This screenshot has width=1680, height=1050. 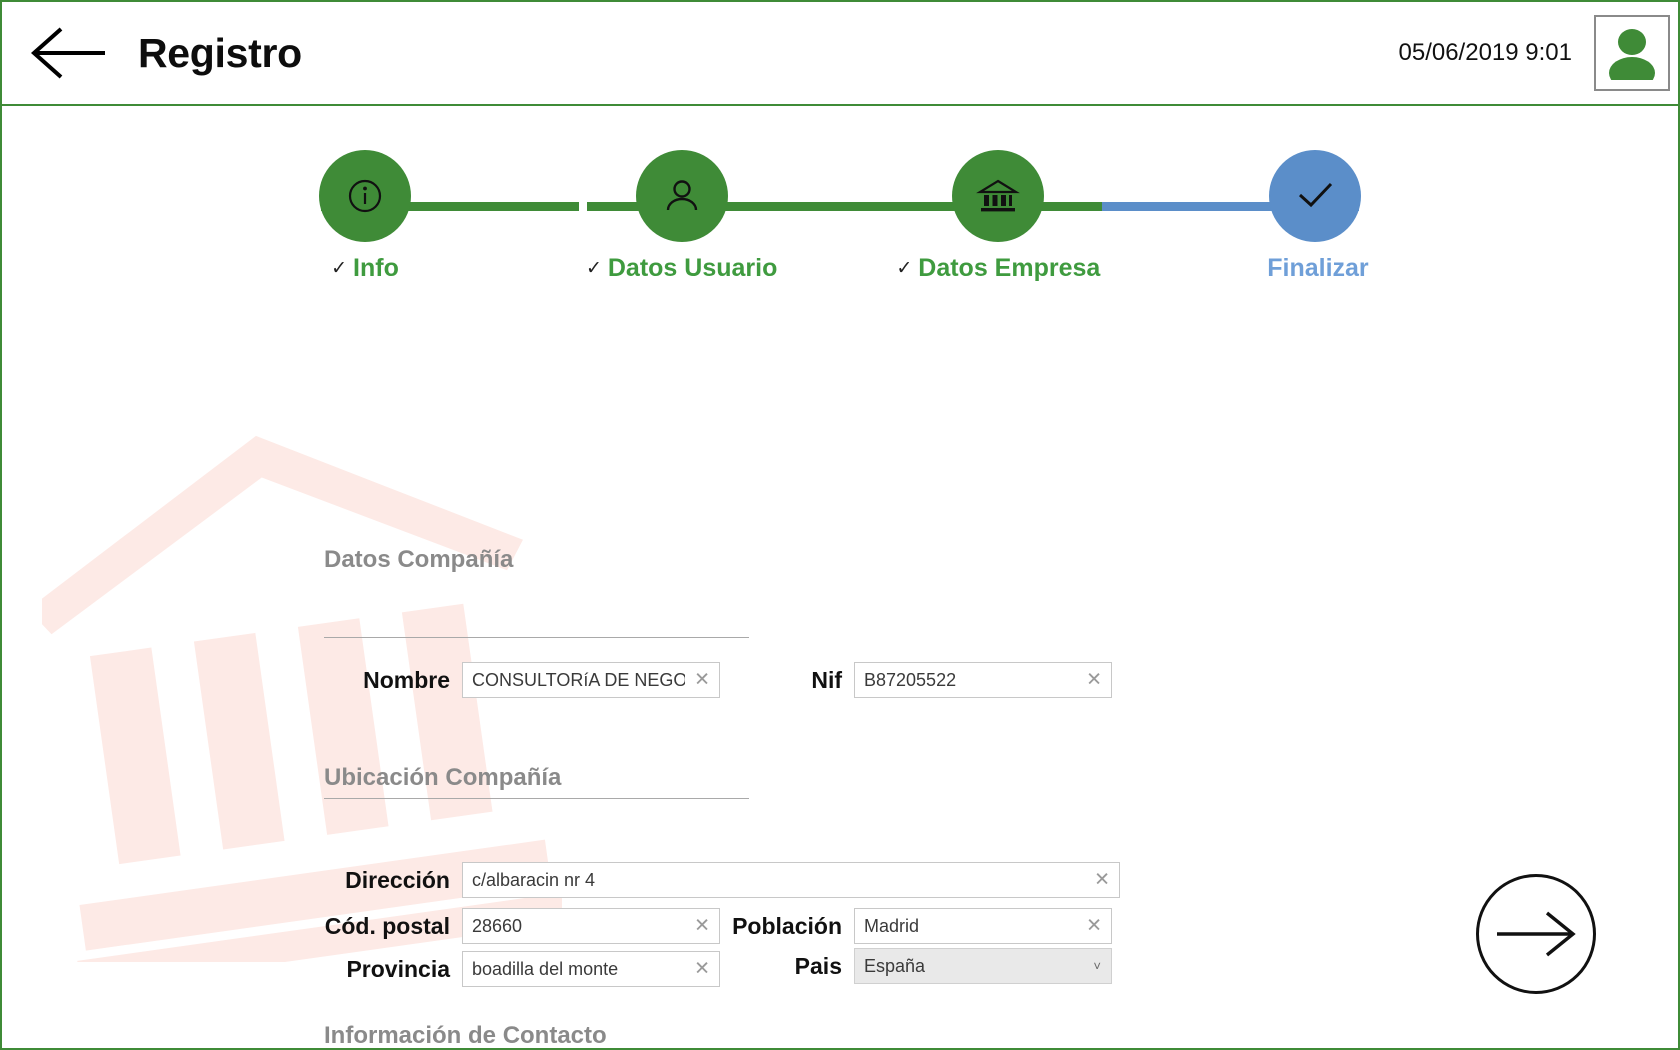 I want to click on section-title-informacion-contacto: Información de Contacto, so click(x=465, y=1035).